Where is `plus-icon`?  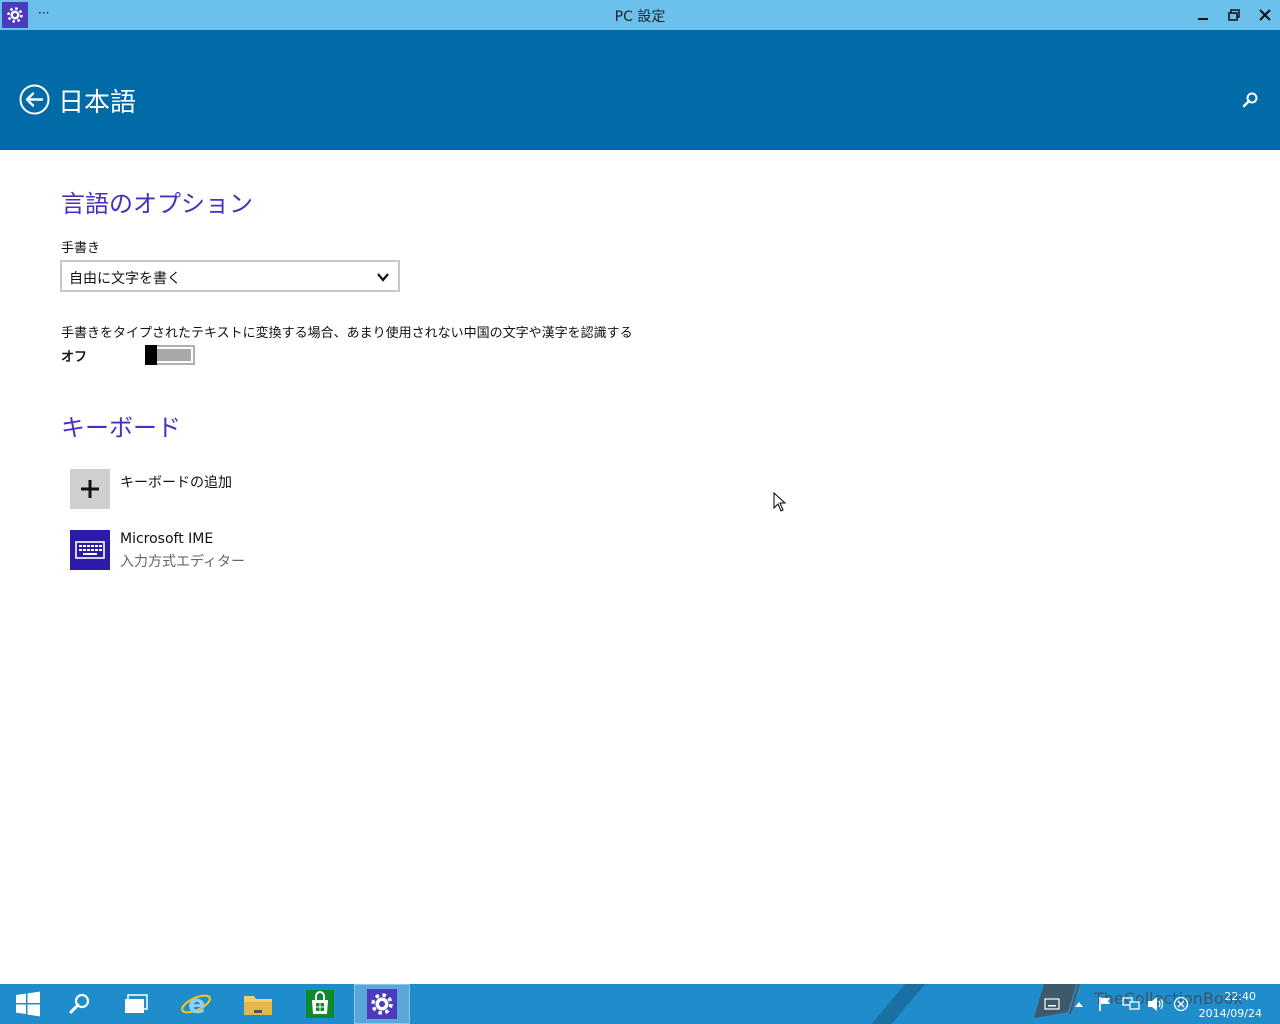 plus-icon is located at coordinates (90, 489).